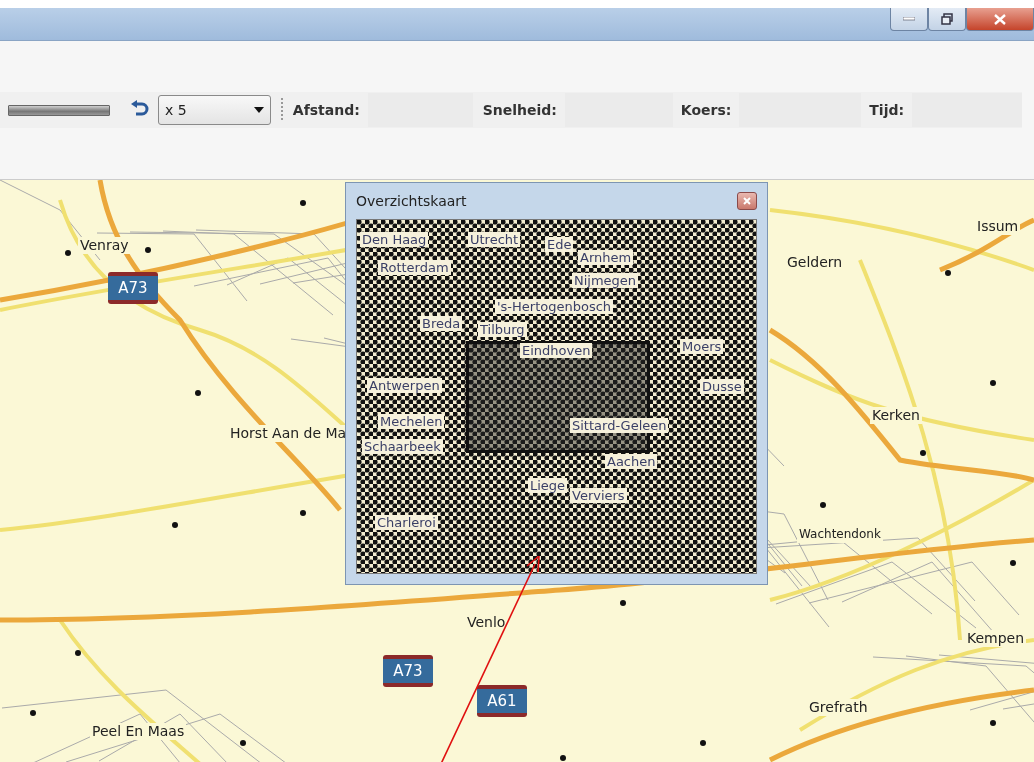 The height and width of the screenshot is (762, 1034). Describe the element at coordinates (411, 421) in the screenshot. I see `place-label: Mechelen` at that location.